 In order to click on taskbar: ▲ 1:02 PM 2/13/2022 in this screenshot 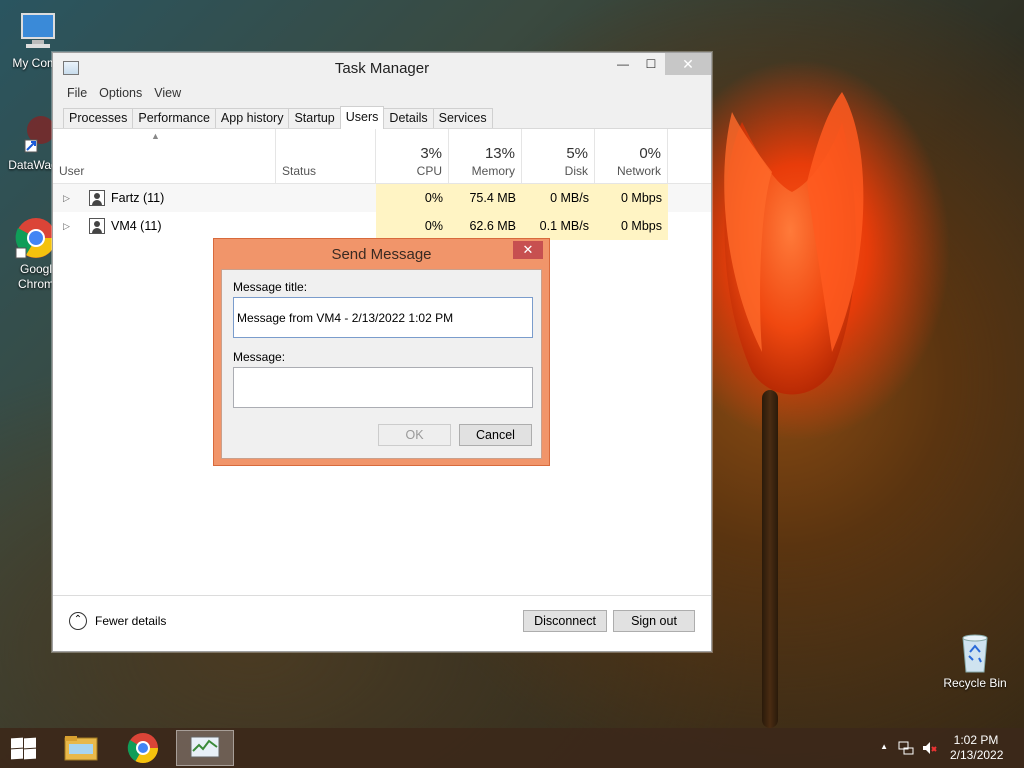, I will do `click(512, 748)`.